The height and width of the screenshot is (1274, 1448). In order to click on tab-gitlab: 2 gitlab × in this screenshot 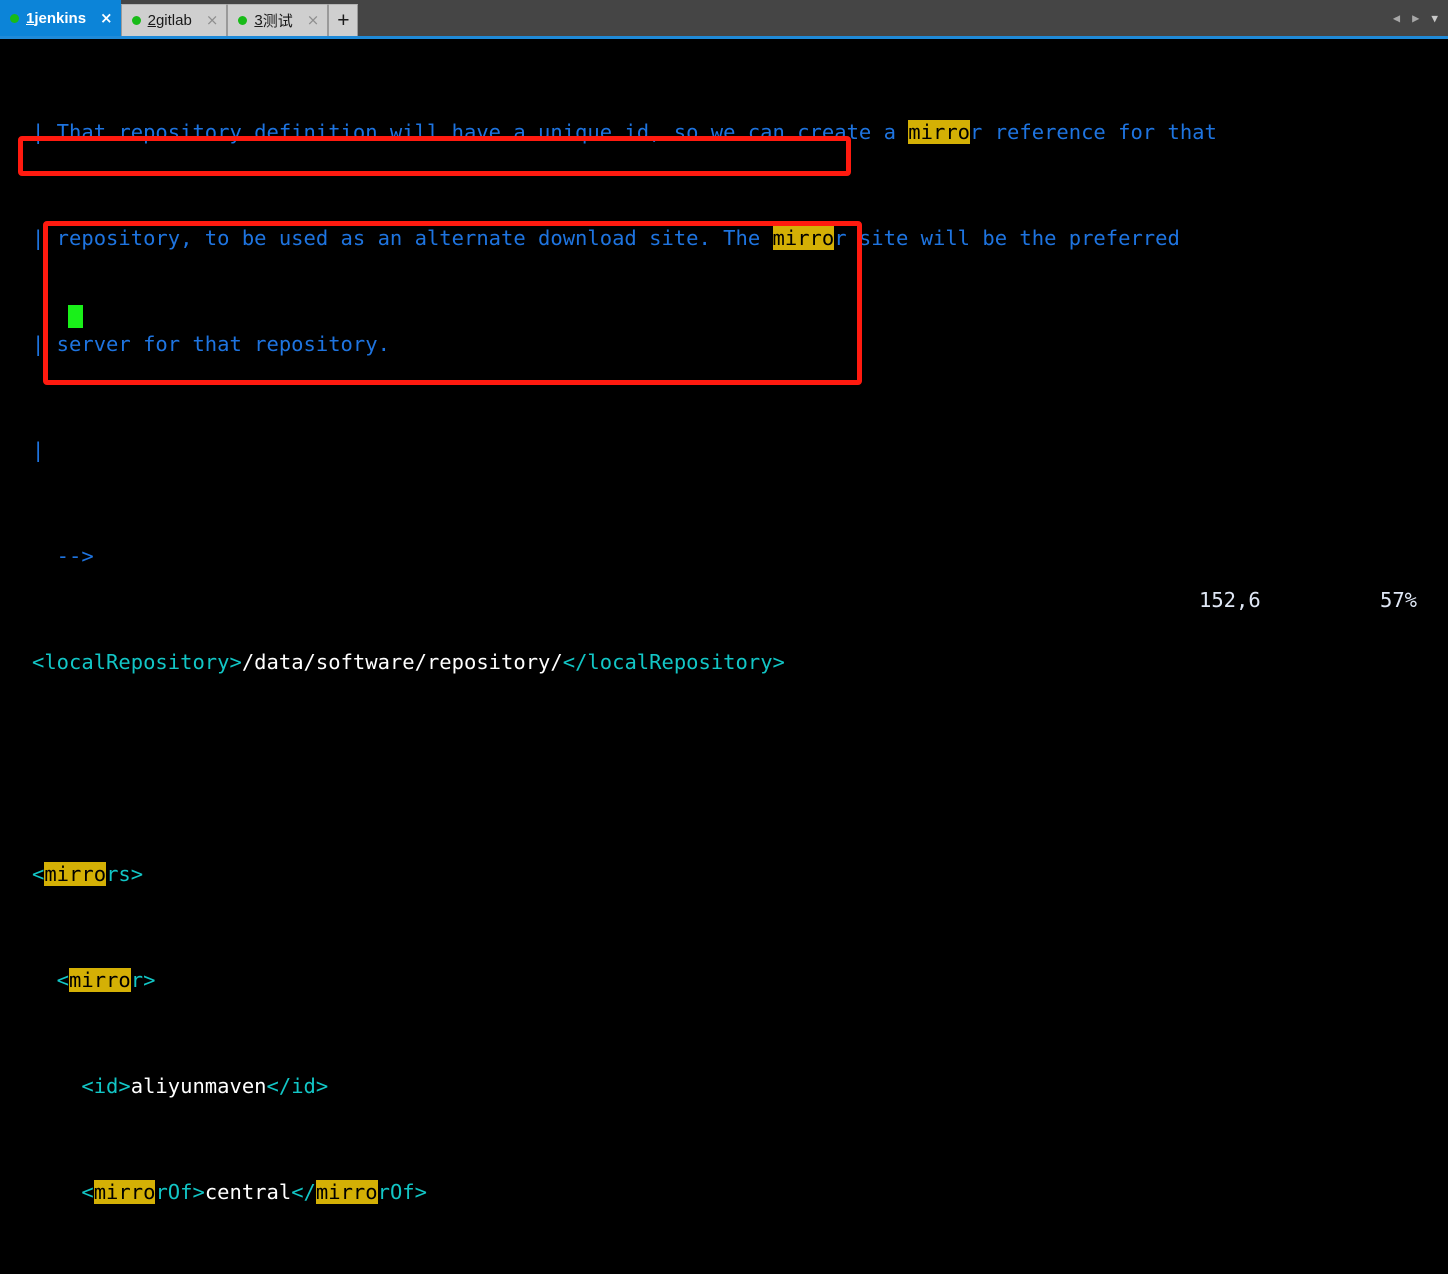, I will do `click(174, 20)`.